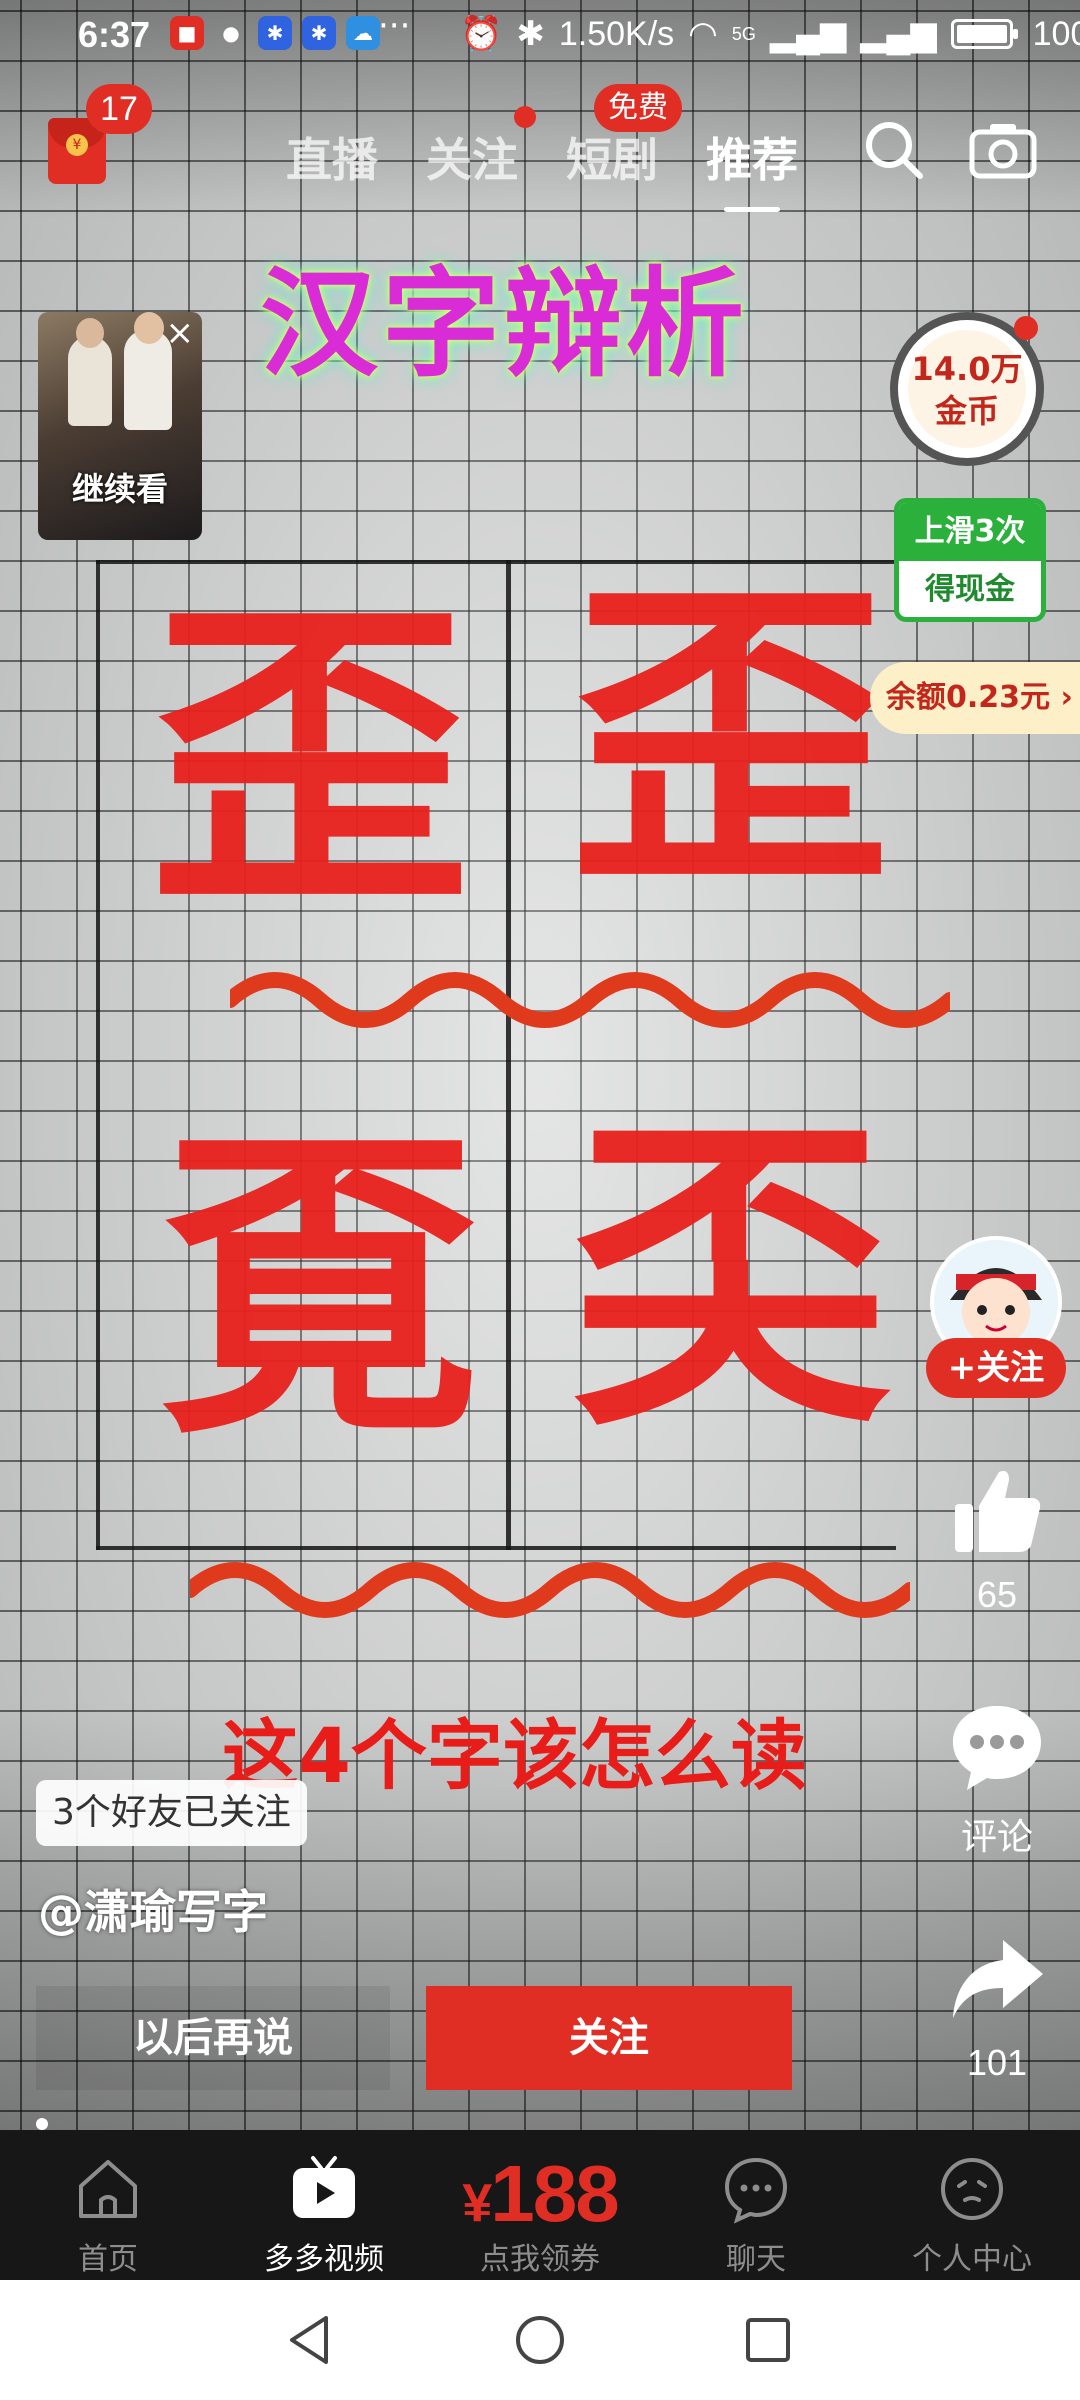 This screenshot has height=2400, width=1080. Describe the element at coordinates (768, 2340) in the screenshot. I see `recents-icon` at that location.